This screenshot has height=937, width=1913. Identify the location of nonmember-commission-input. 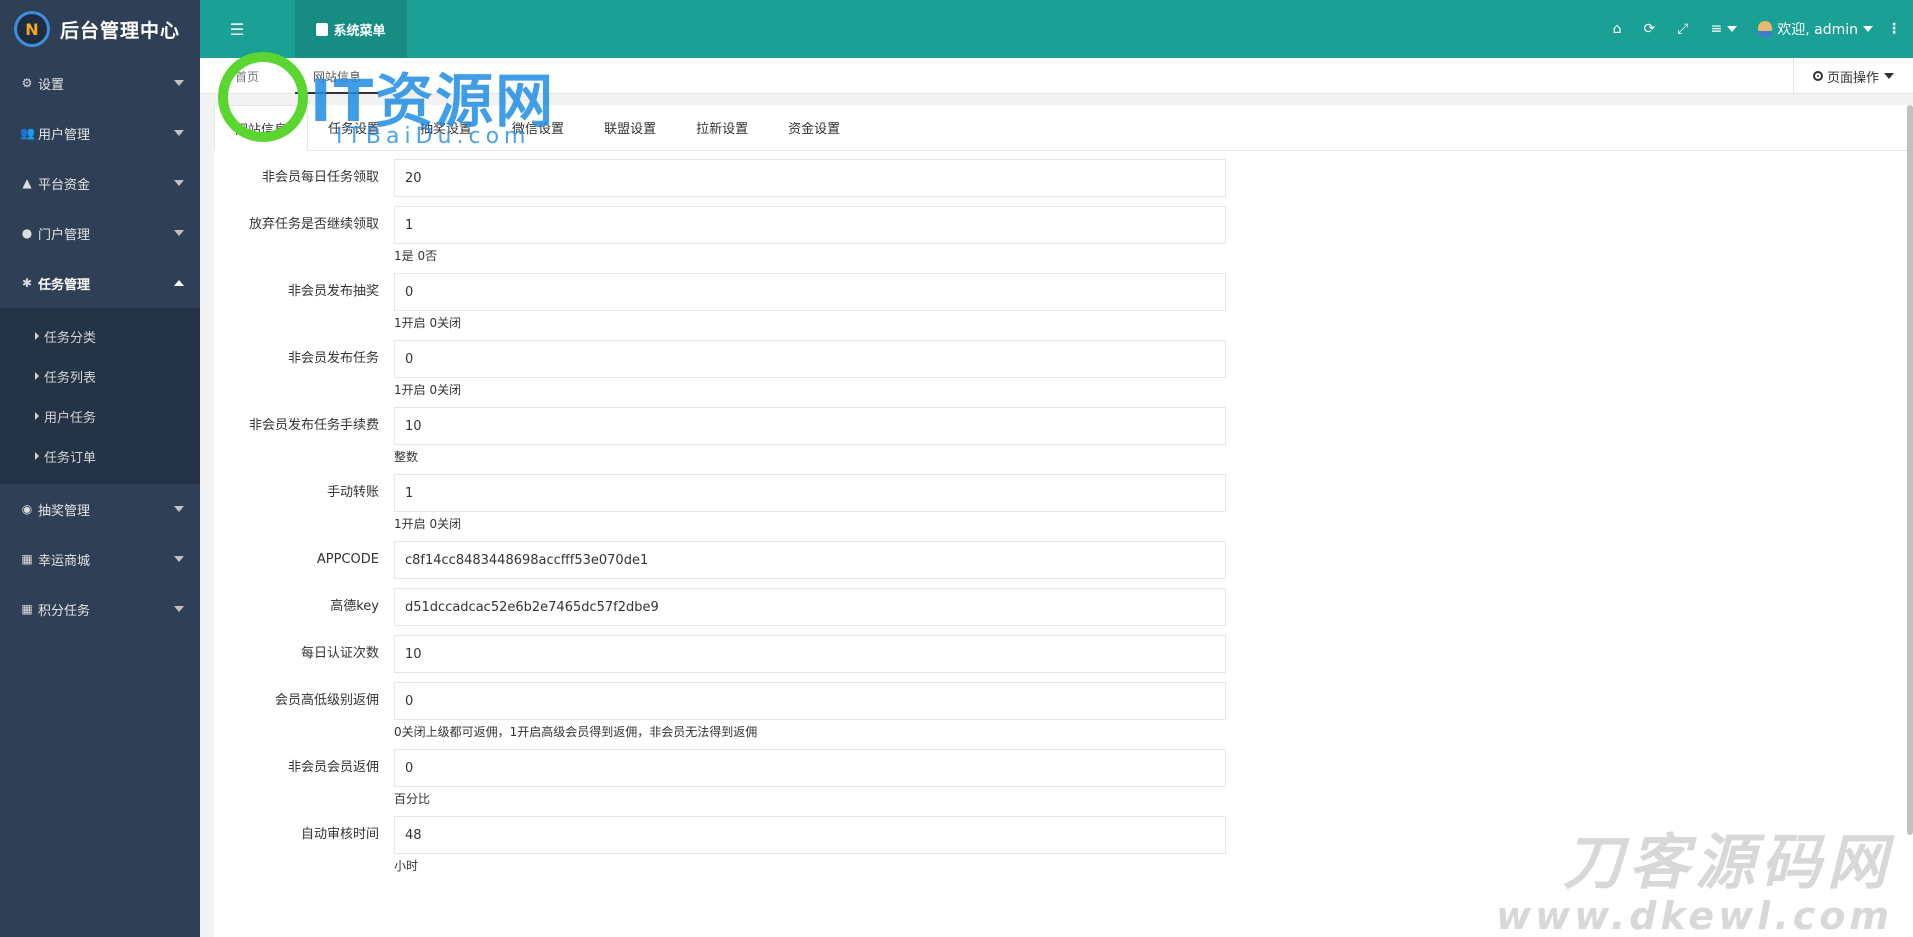
(810, 768).